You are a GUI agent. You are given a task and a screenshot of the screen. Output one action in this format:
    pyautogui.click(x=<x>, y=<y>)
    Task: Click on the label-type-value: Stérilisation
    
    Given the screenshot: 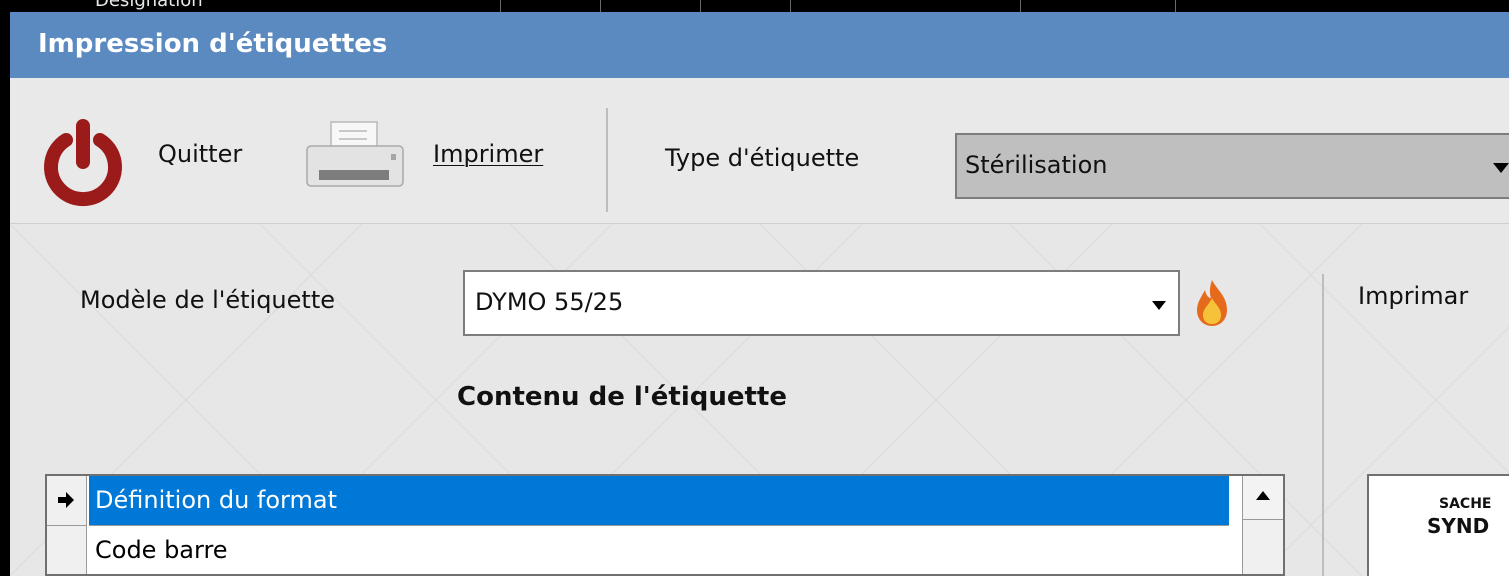 What is the action you would take?
    pyautogui.click(x=1036, y=165)
    